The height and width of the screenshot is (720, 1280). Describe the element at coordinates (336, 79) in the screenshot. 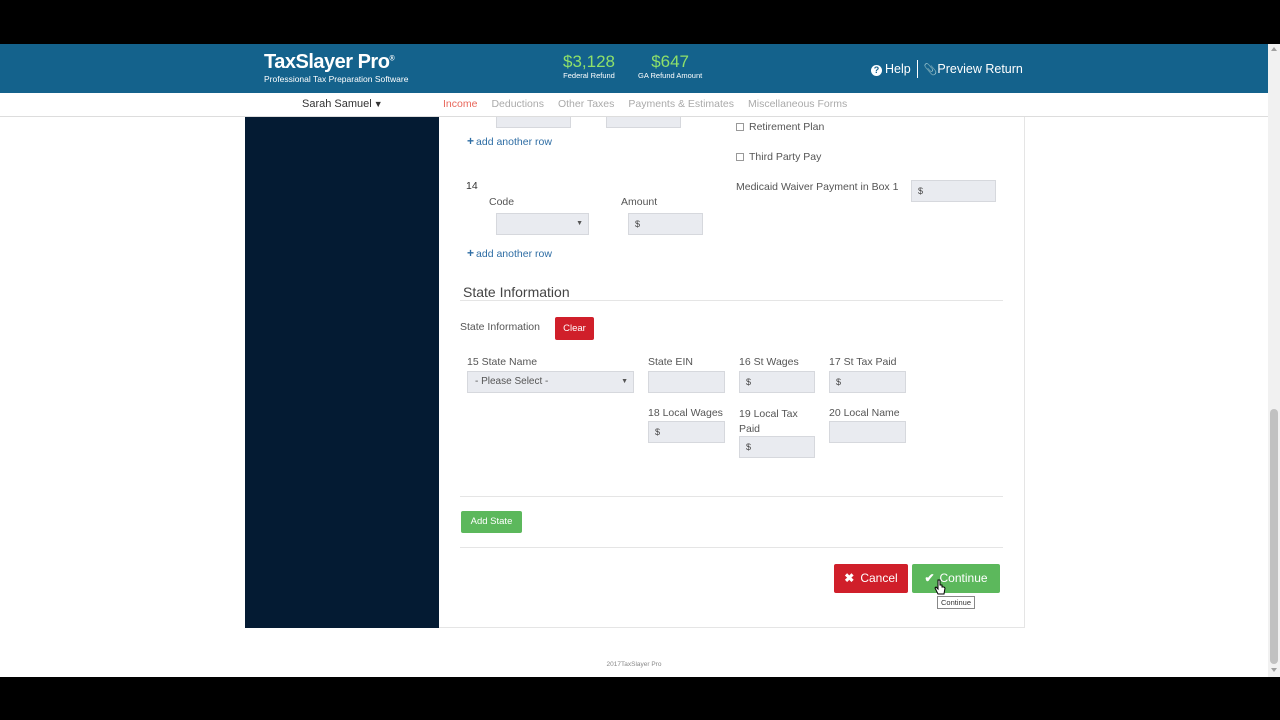

I see `logo-subtitle: Professional Tax Preparation Software` at that location.